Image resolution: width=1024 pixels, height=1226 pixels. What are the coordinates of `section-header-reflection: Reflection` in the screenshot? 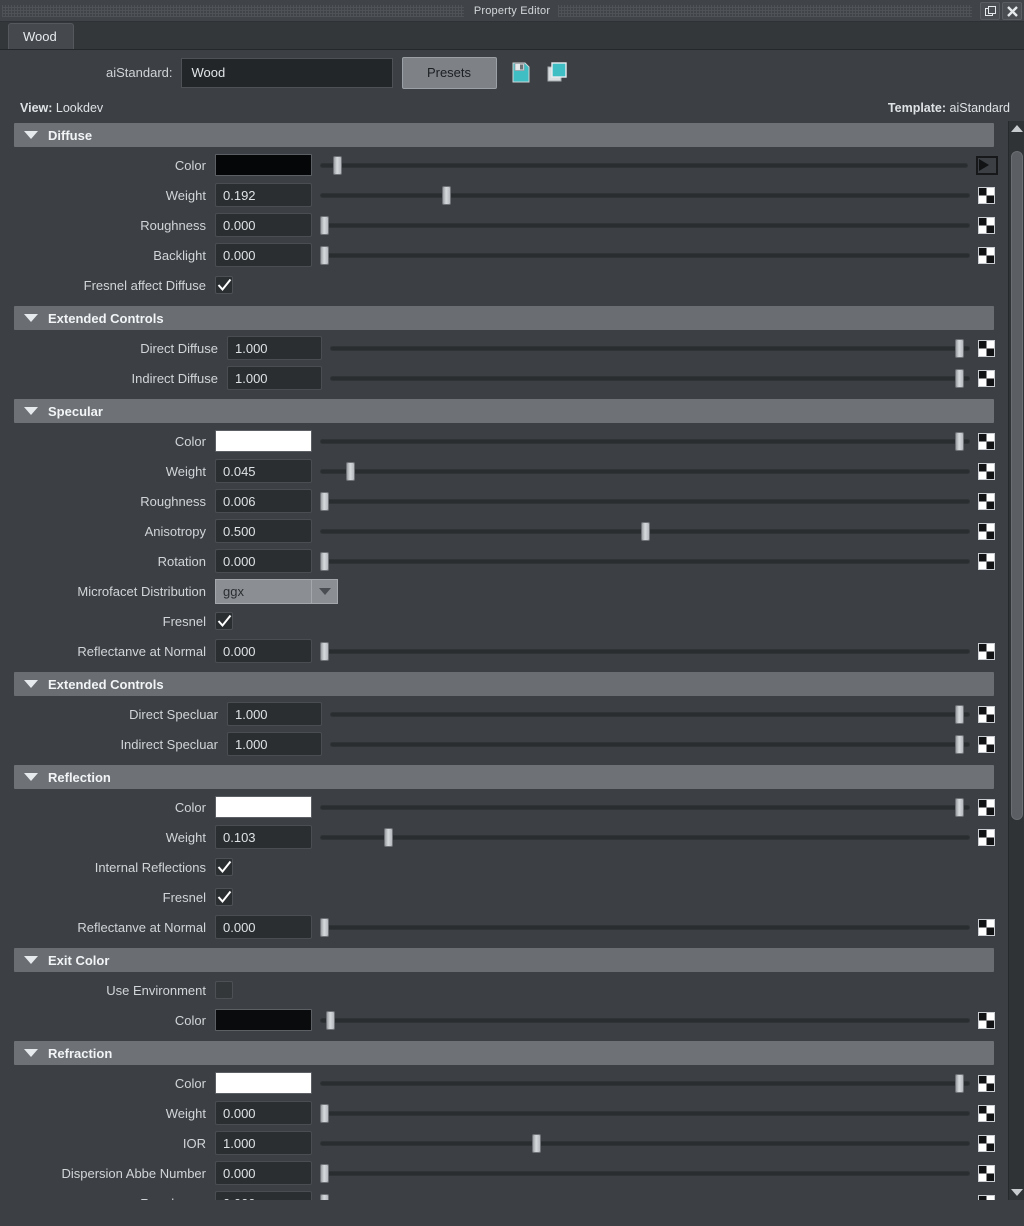 It's located at (504, 777).